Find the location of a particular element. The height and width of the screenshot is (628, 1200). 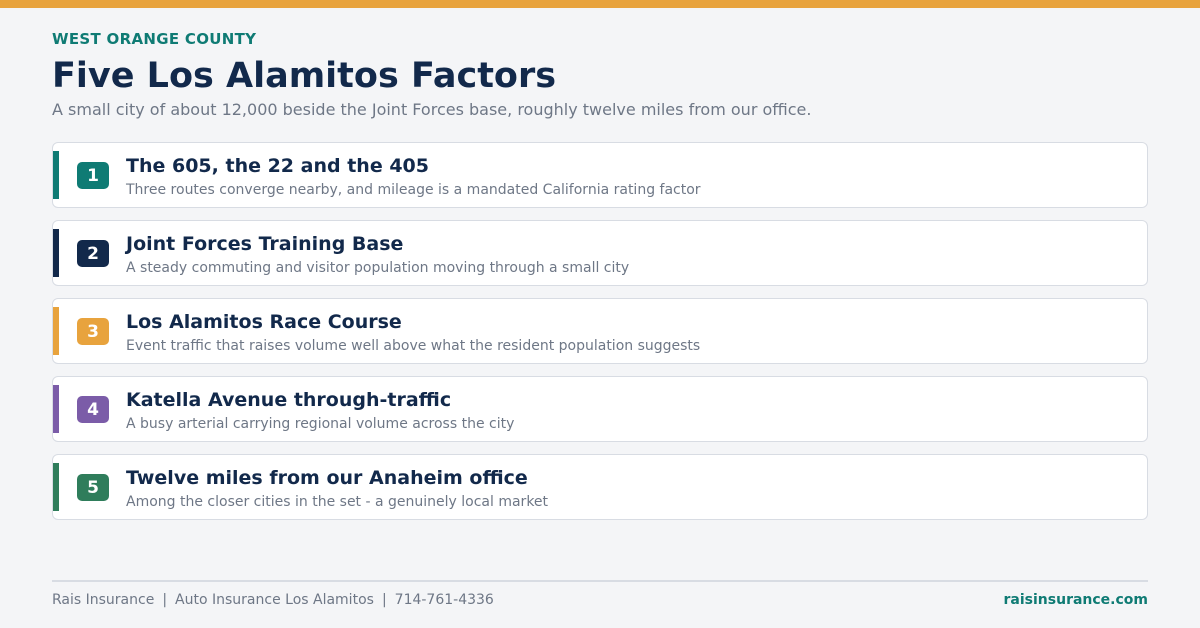

footer-divider is located at coordinates (600, 581).